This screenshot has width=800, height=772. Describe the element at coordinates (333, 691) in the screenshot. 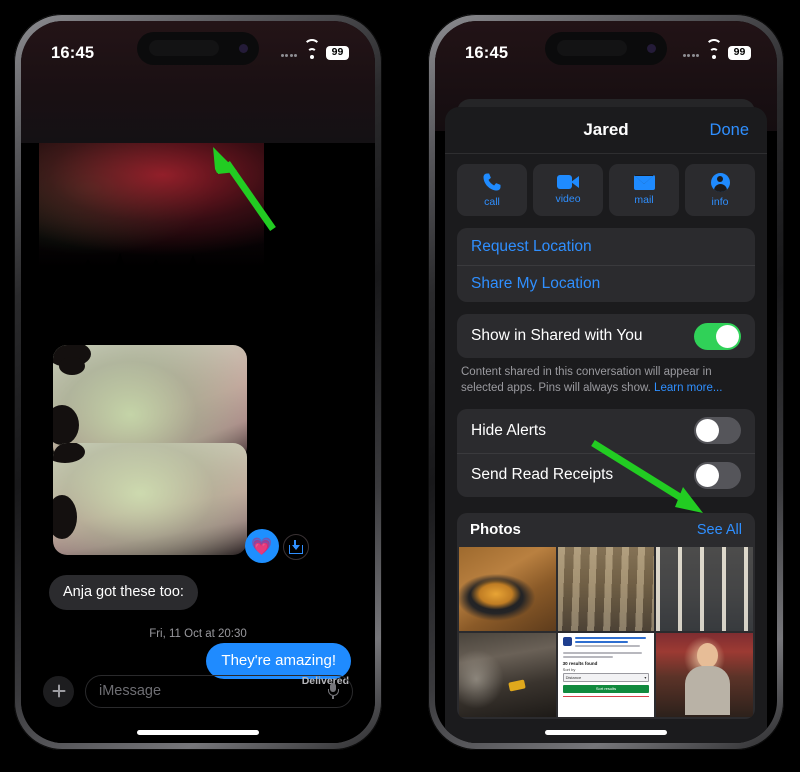

I see `microphone-icon` at that location.